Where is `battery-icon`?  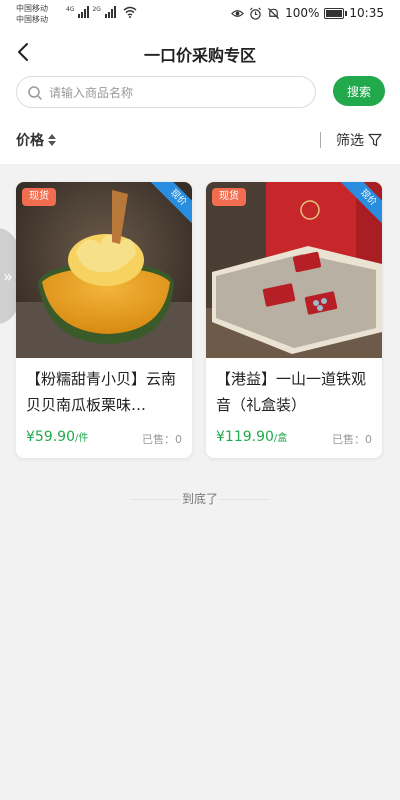
battery-icon is located at coordinates (336, 13).